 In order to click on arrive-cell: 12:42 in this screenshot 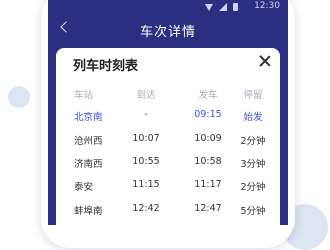, I will do `click(146, 208)`.